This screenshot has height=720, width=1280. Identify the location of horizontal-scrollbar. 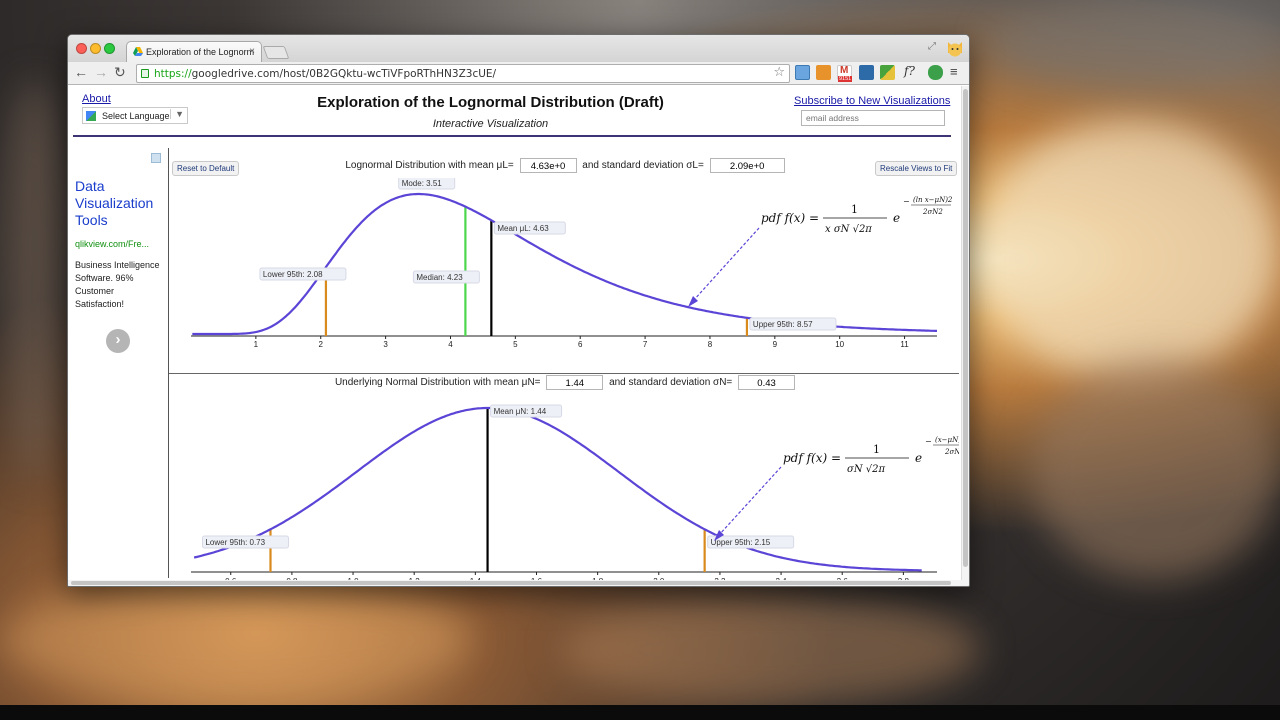
(518, 583).